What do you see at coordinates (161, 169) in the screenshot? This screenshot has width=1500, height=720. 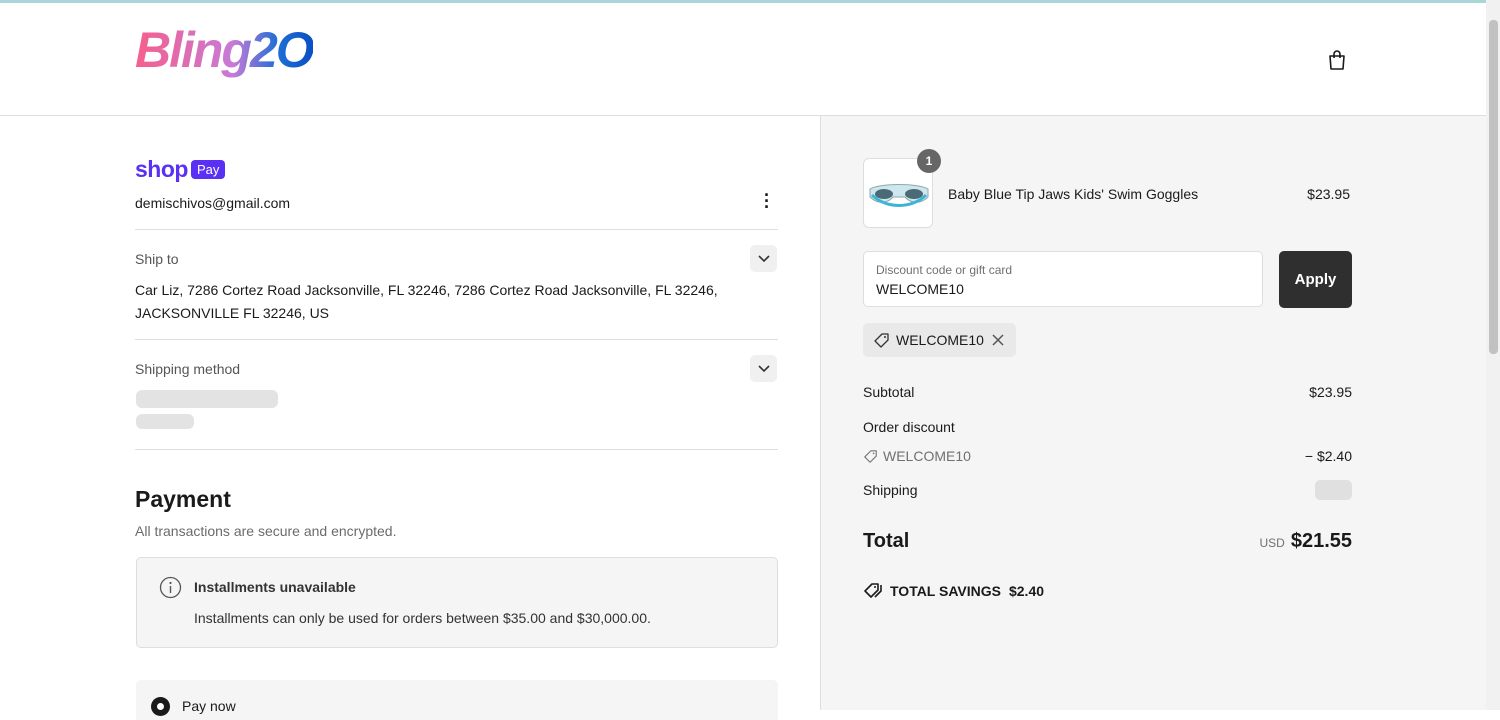 I see `shop-text: shop` at bounding box center [161, 169].